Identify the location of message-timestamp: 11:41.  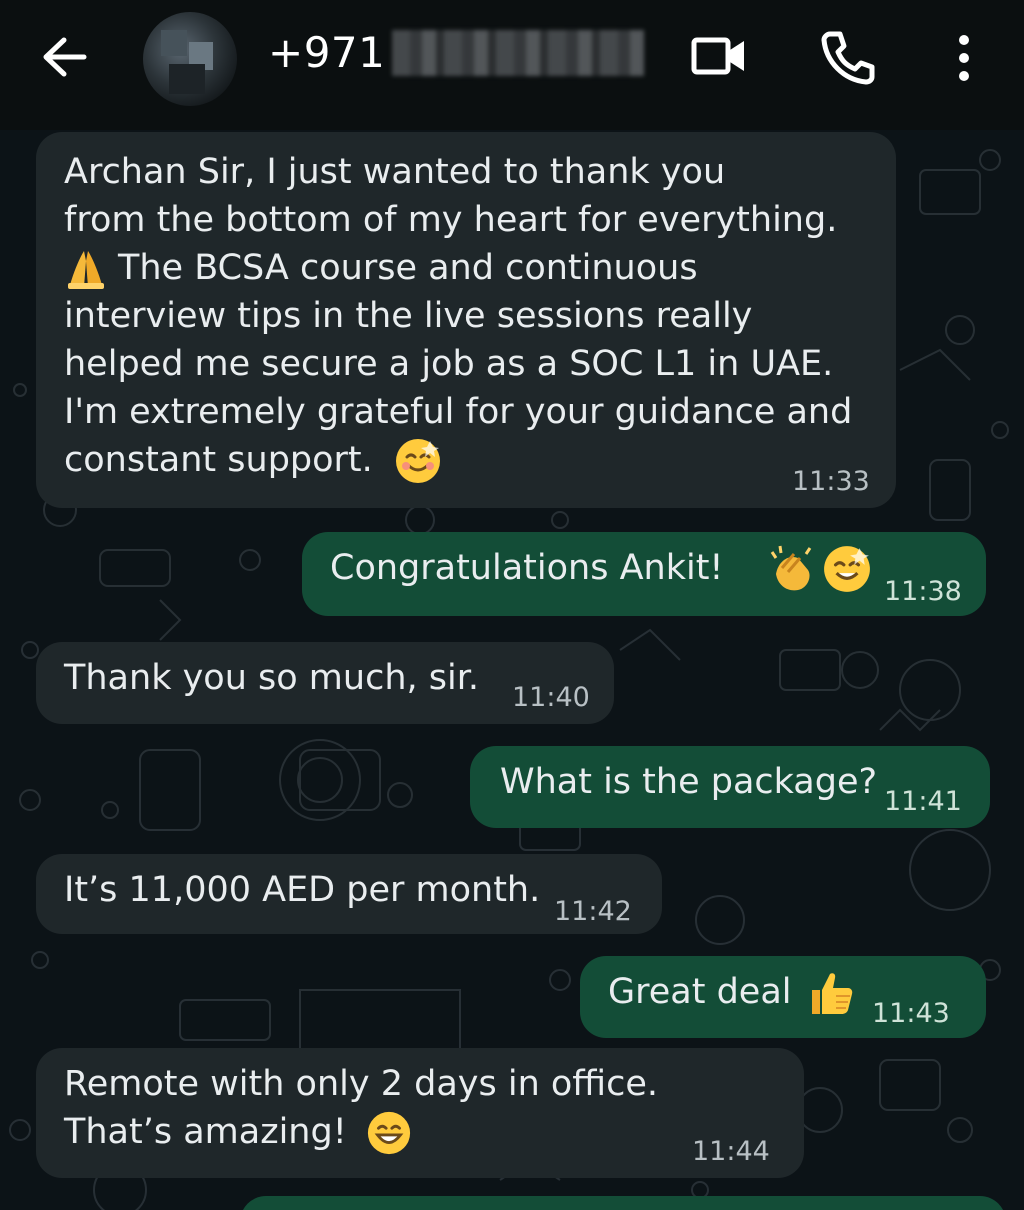
(923, 801).